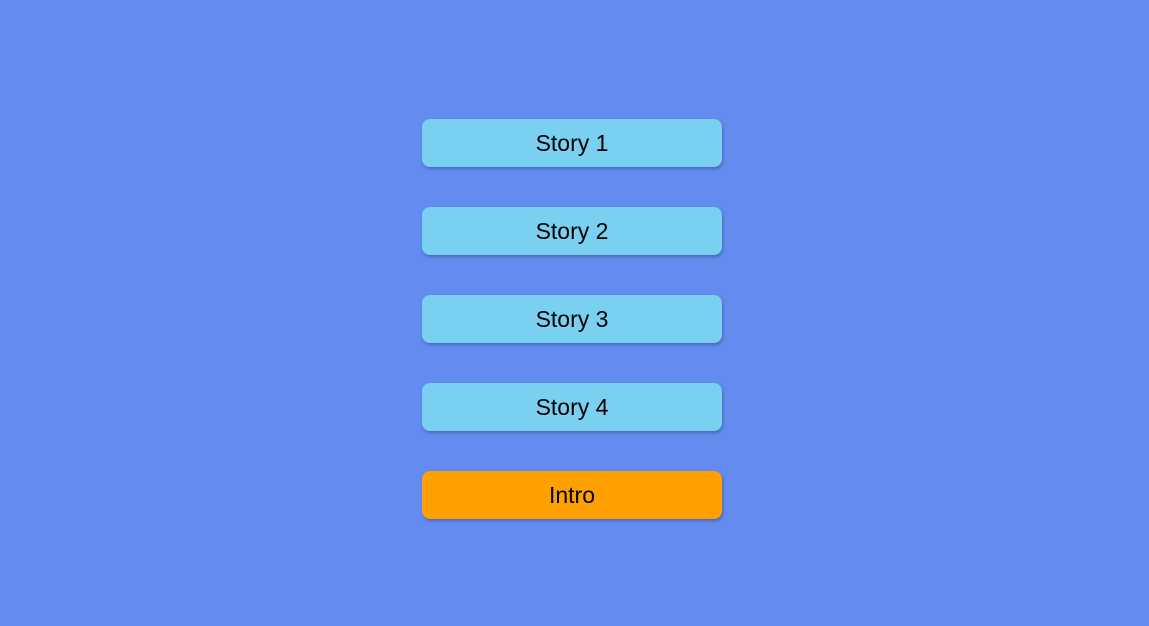  I want to click on story-4-button: Story 4, so click(572, 407).